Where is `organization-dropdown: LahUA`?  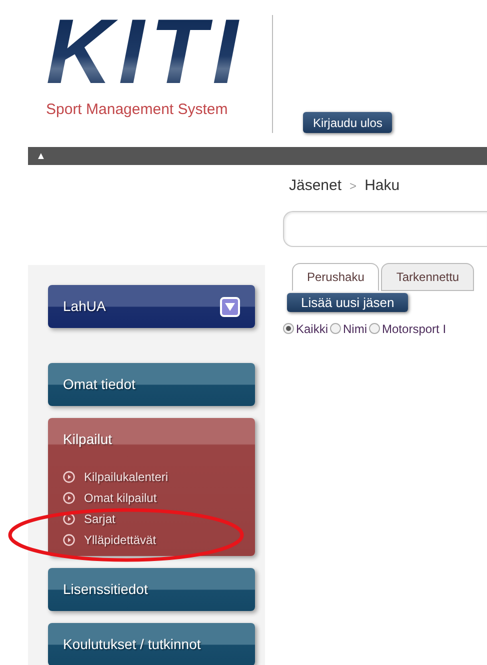
organization-dropdown: LahUA is located at coordinates (151, 306).